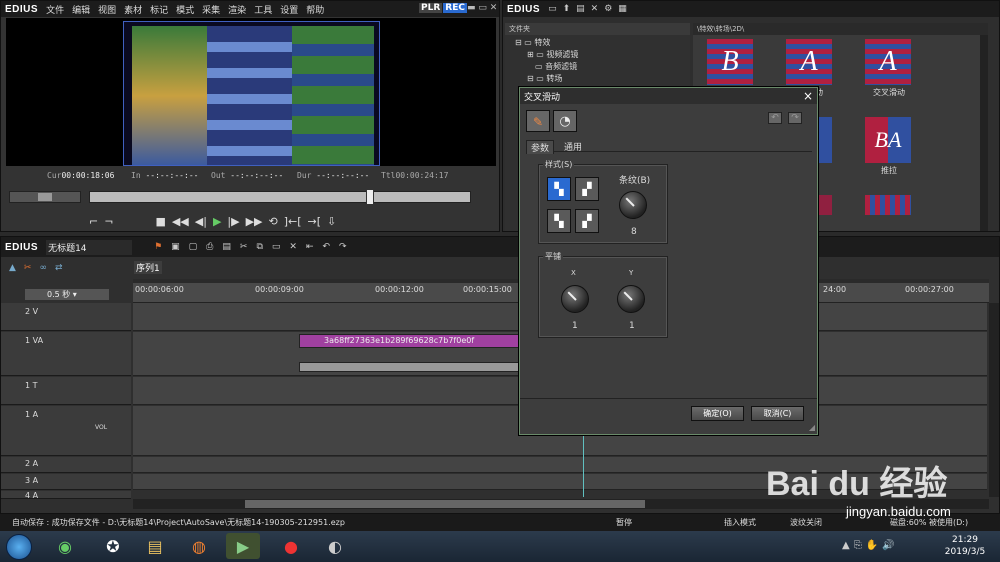 Image resolution: width=1000 pixels, height=562 pixels. I want to click on open-icon: ▣, so click(175, 247).